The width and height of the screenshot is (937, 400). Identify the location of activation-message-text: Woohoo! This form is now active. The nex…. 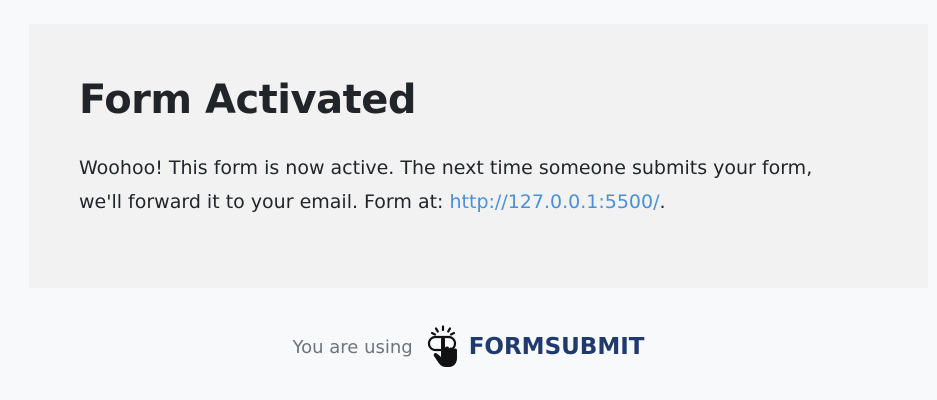
(446, 185).